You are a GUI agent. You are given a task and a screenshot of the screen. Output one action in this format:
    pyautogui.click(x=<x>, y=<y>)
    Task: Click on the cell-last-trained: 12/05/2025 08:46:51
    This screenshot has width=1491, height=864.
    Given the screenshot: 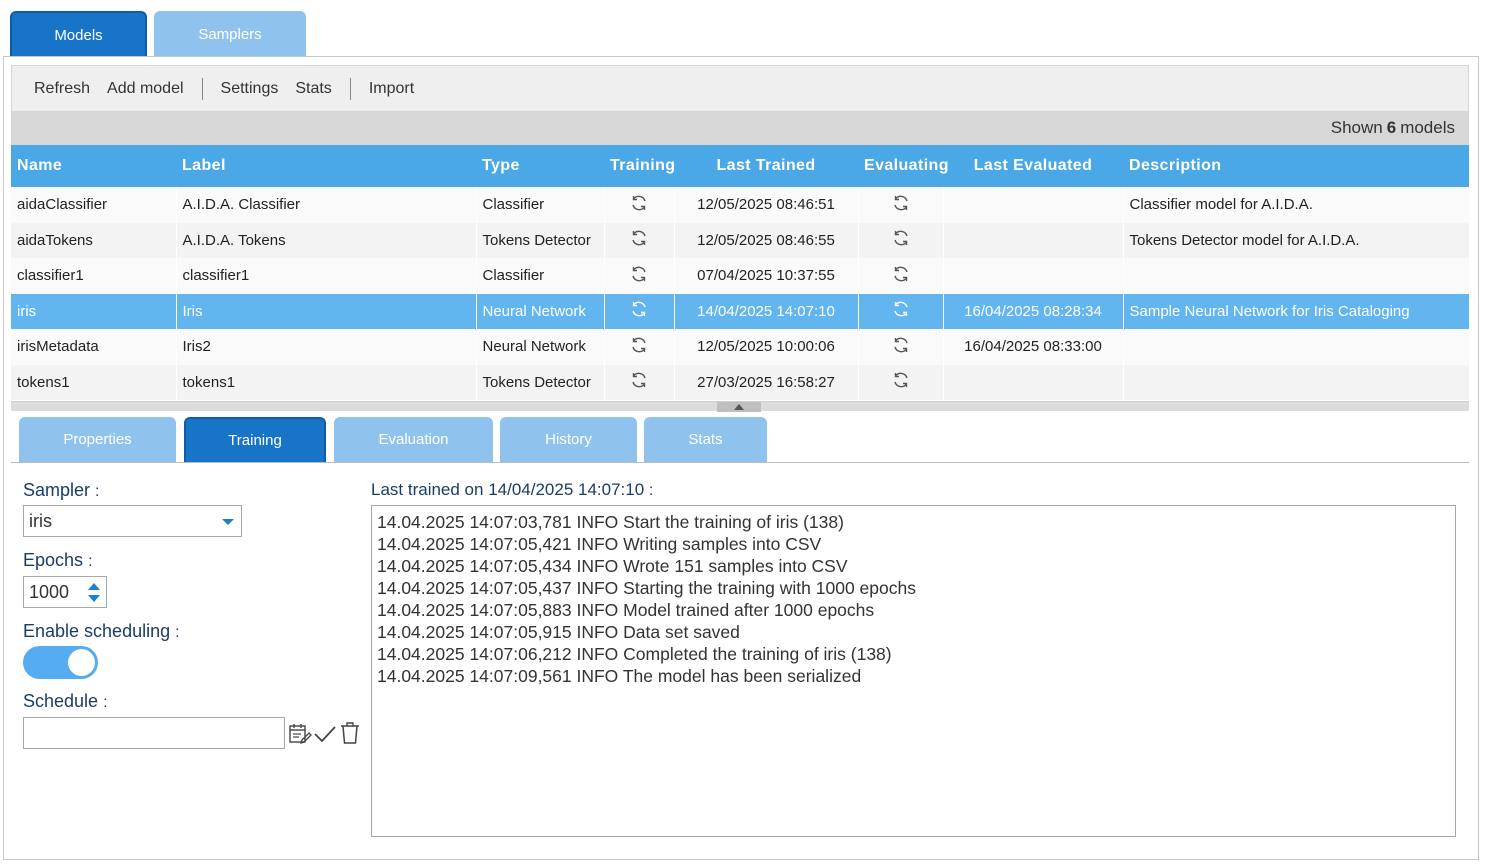 What is the action you would take?
    pyautogui.click(x=766, y=205)
    